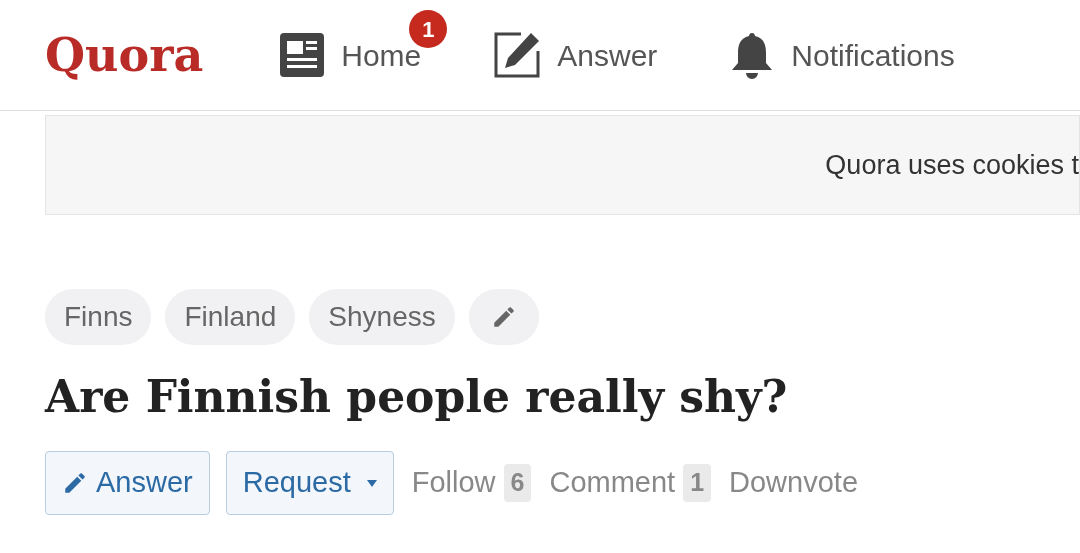  What do you see at coordinates (793, 483) in the screenshot?
I see `downvote-link: Downvote` at bounding box center [793, 483].